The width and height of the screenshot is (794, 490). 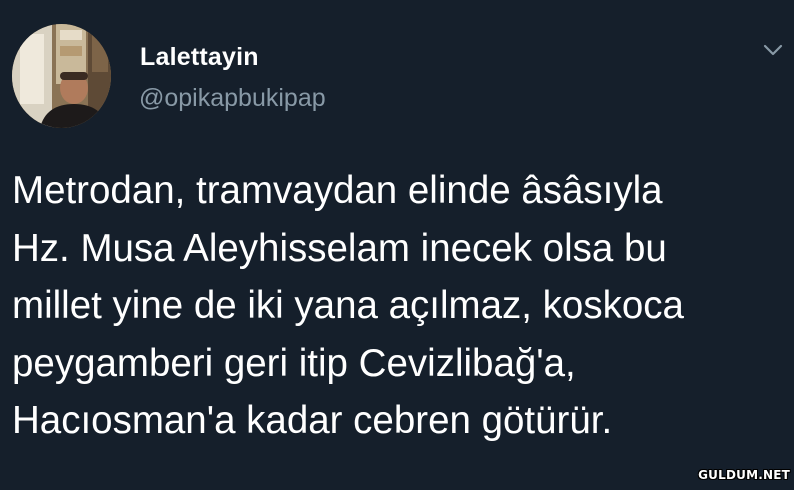 I want to click on watermark: GULDUM.NET, so click(x=744, y=475).